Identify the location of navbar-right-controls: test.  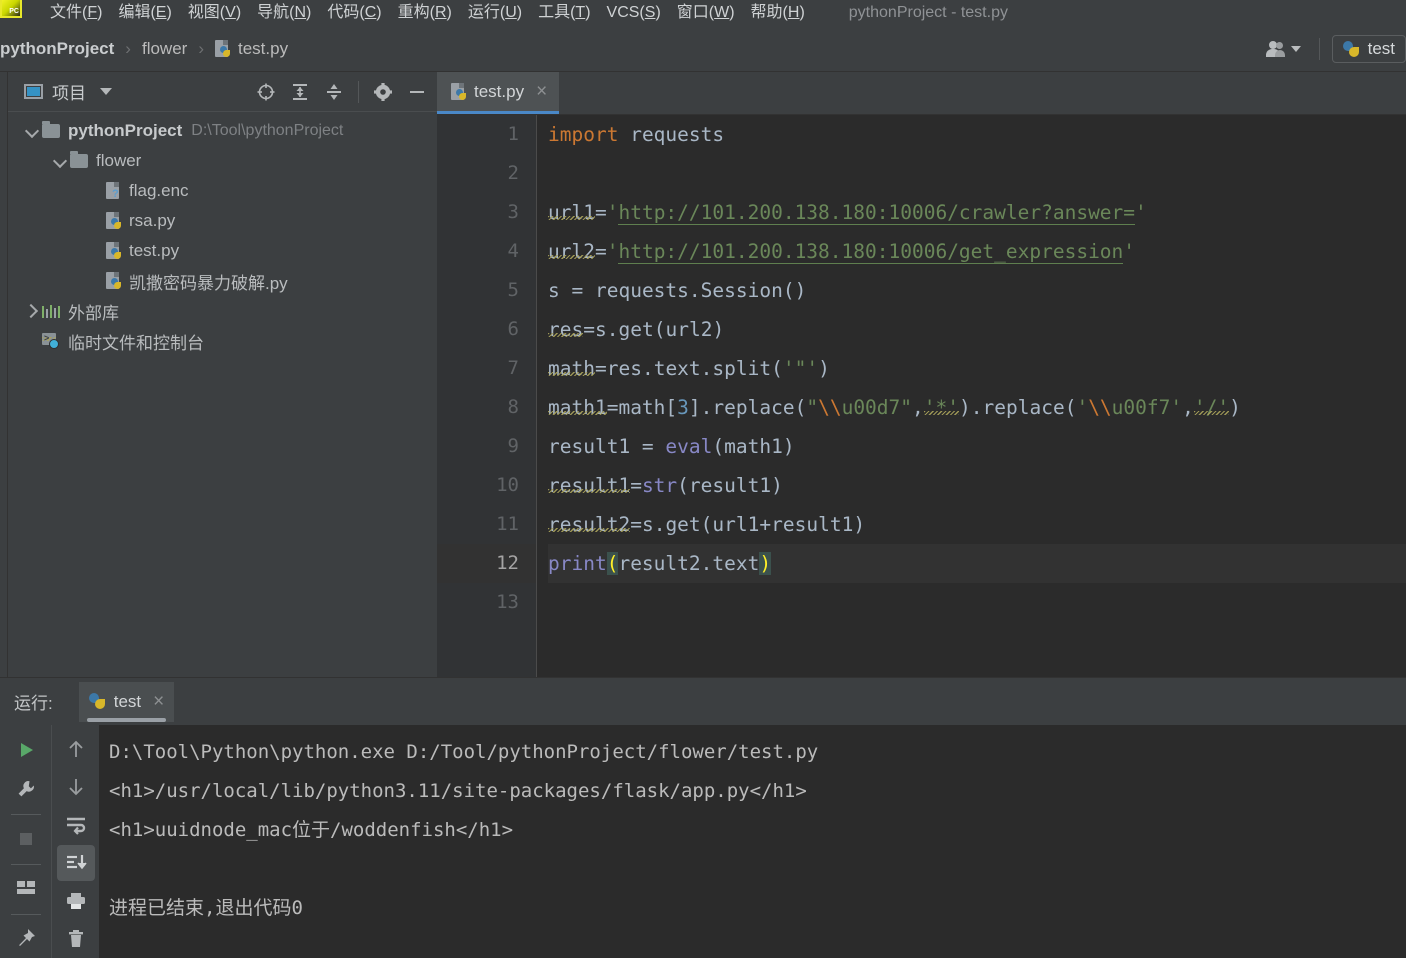
(1333, 49).